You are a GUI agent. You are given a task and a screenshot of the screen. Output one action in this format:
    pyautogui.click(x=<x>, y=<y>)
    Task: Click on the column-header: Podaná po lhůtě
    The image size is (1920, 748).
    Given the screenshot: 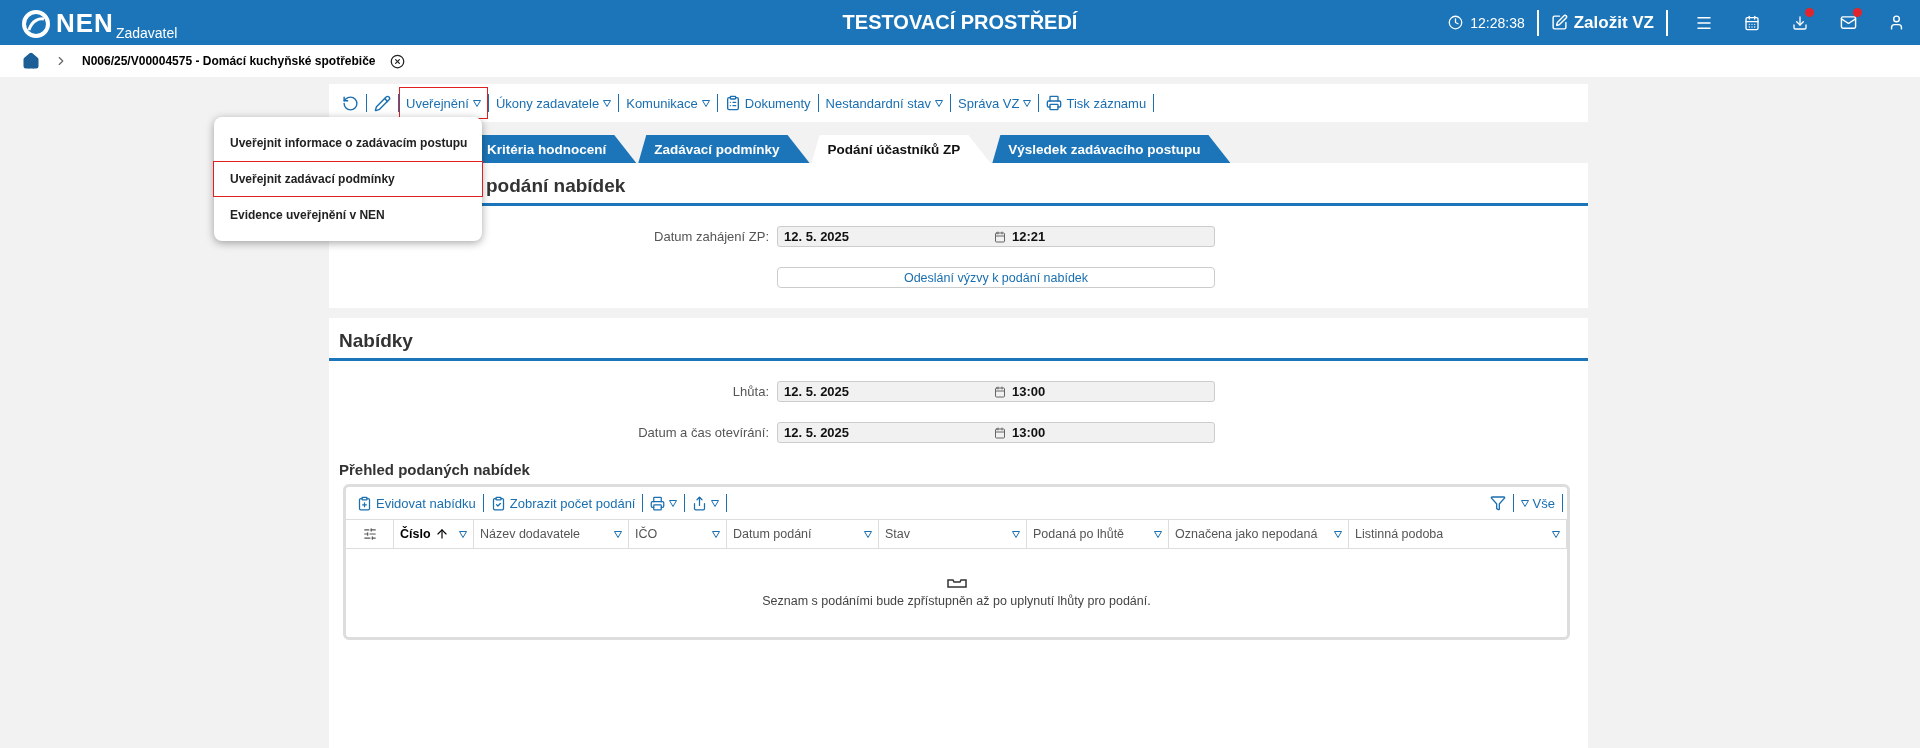 What is the action you would take?
    pyautogui.click(x=1098, y=534)
    